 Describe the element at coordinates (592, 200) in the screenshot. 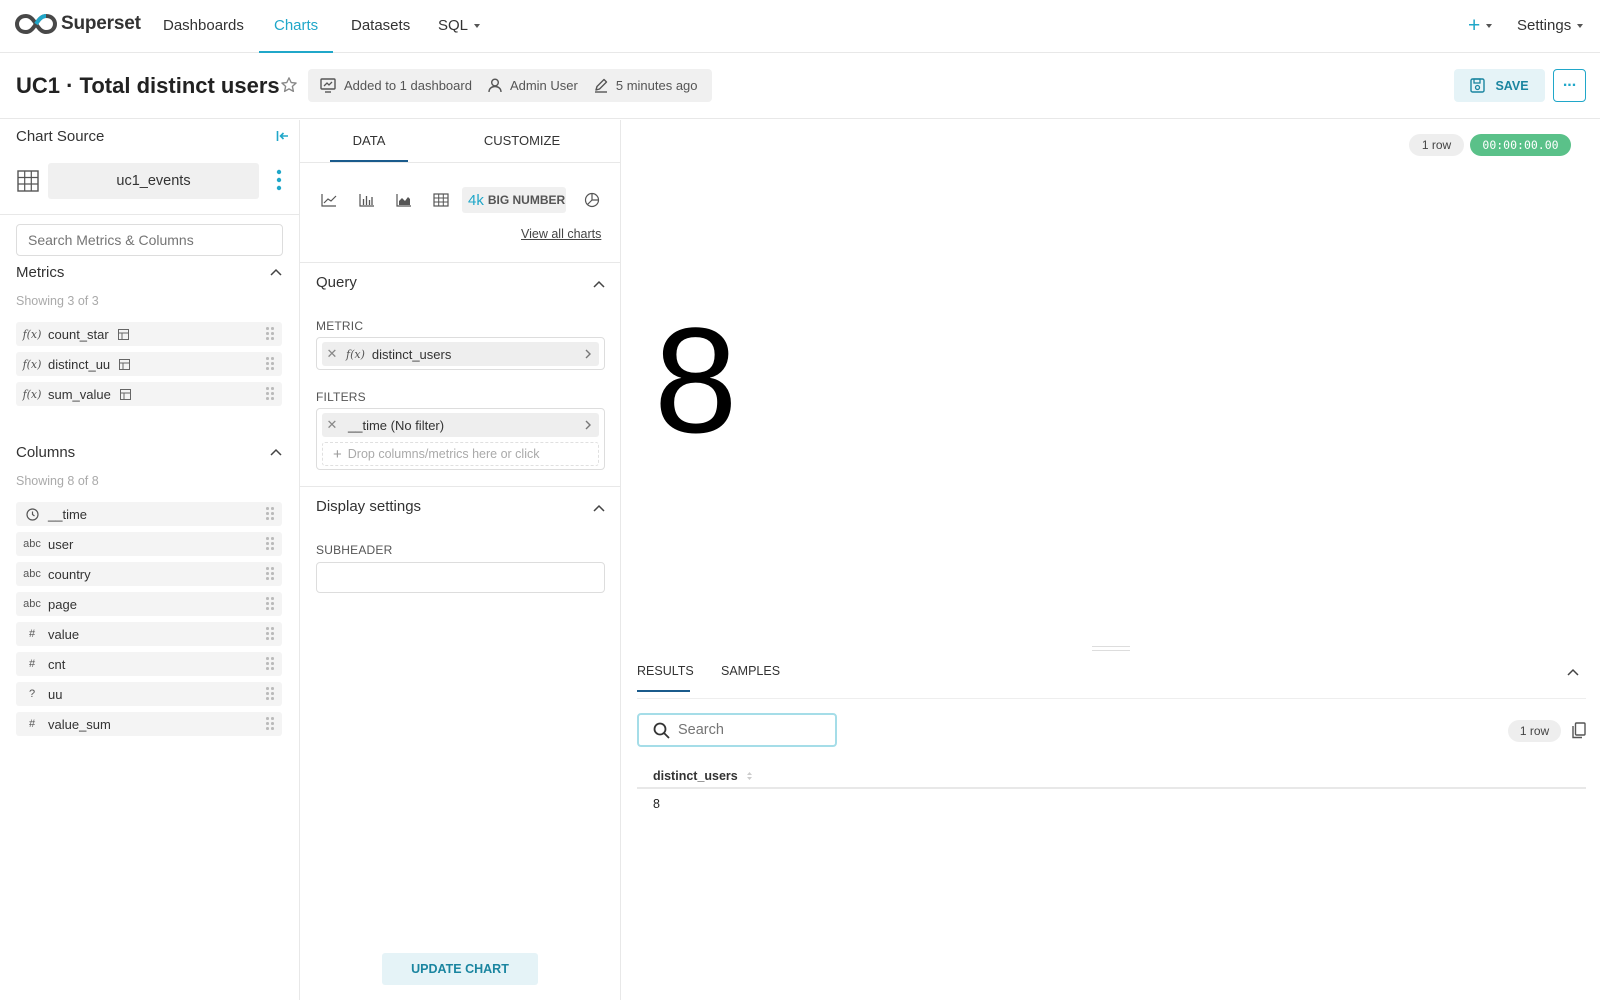

I see `pie-chart-icon` at that location.